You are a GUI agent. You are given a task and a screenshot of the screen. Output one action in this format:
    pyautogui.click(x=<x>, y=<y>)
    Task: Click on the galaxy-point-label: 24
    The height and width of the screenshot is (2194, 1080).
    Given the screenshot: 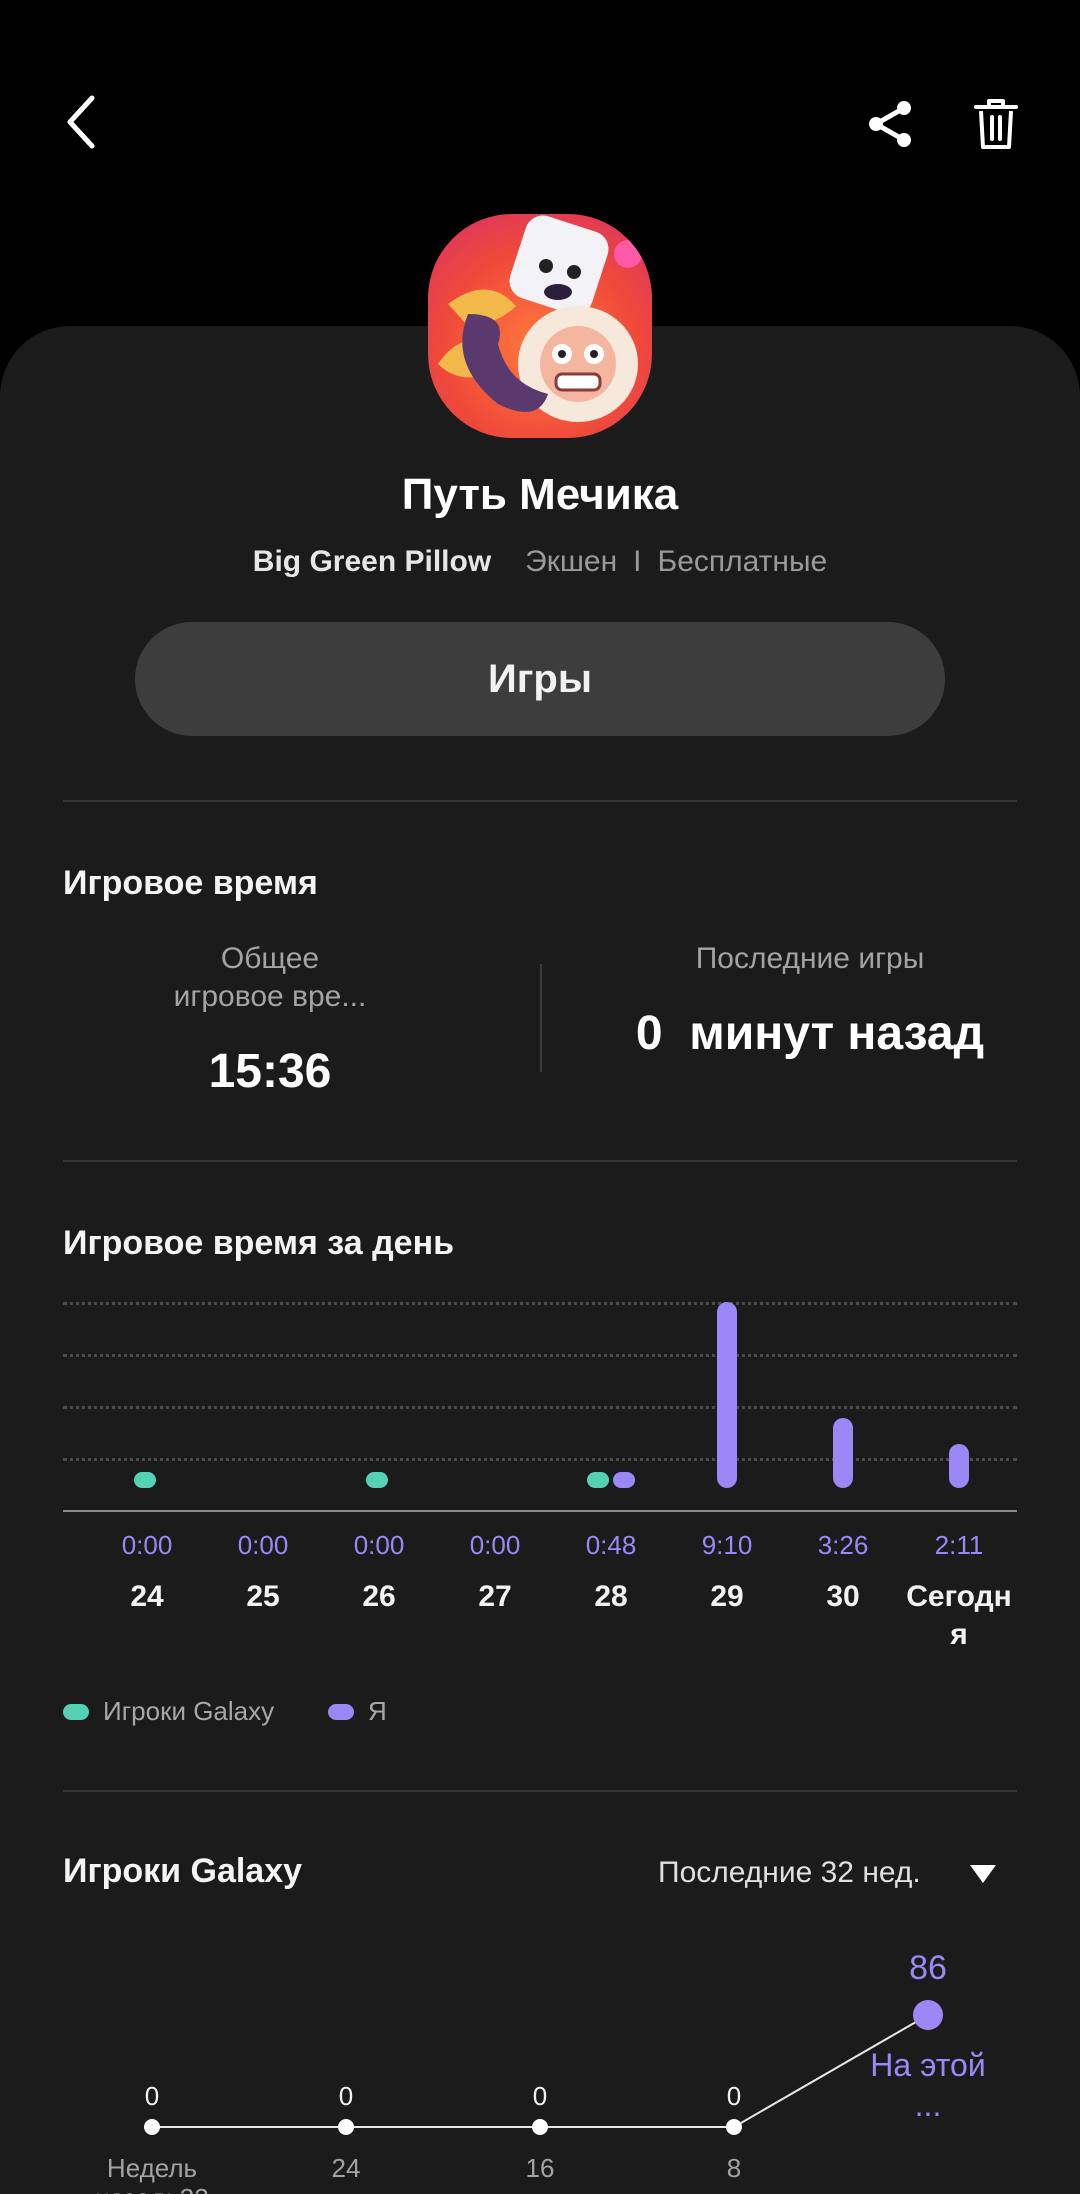 What is the action you would take?
    pyautogui.click(x=346, y=2168)
    